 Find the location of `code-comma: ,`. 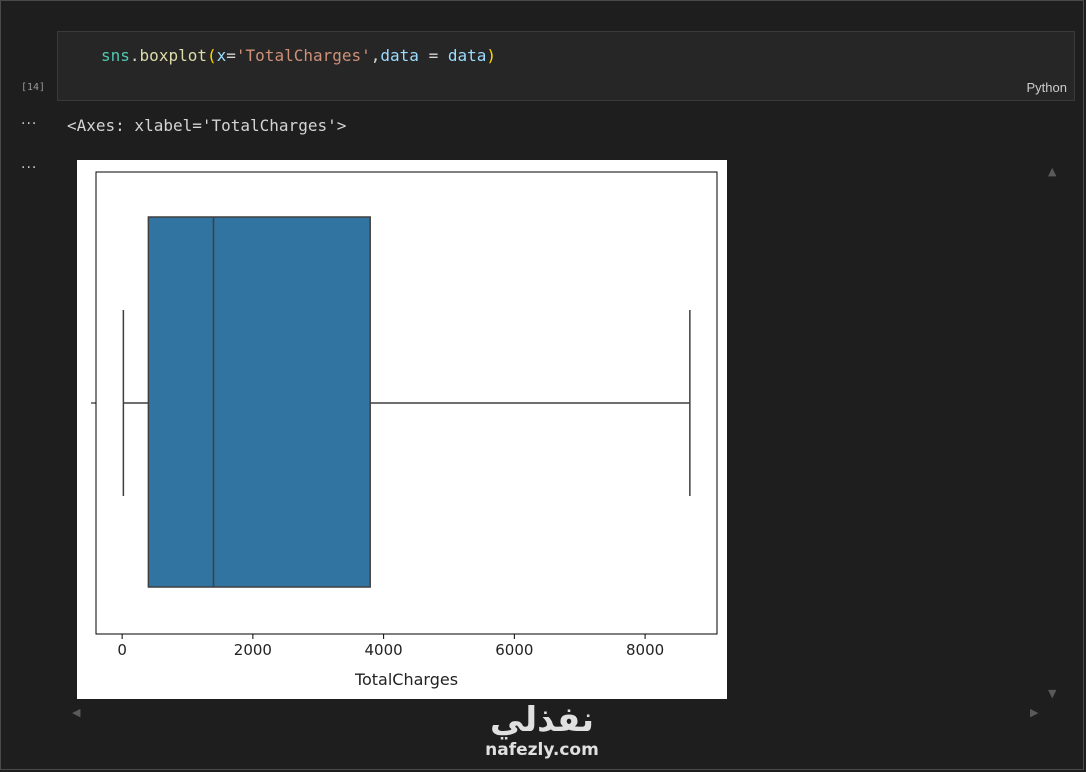

code-comma: , is located at coordinates (375, 55).